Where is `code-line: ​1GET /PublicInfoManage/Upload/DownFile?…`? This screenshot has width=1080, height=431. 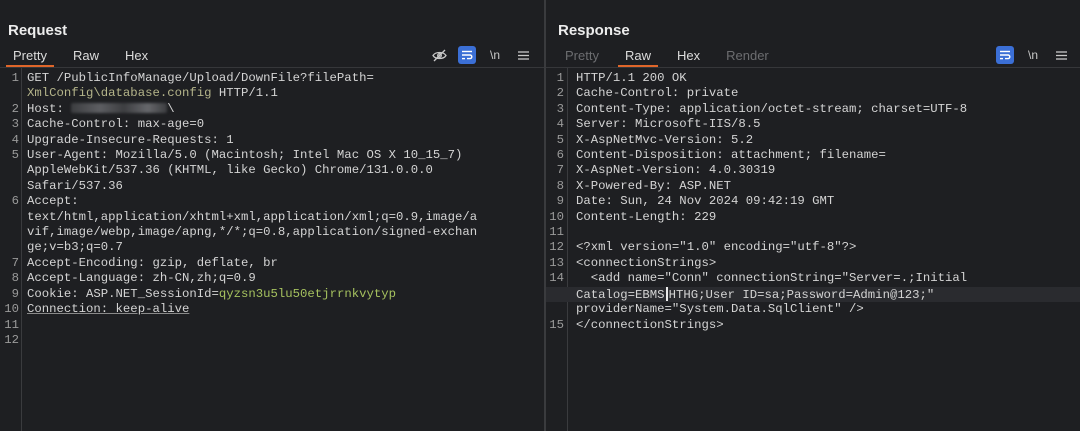 code-line: ​1GET /PublicInfoManage/Upload/DownFile?… is located at coordinates (272, 78).